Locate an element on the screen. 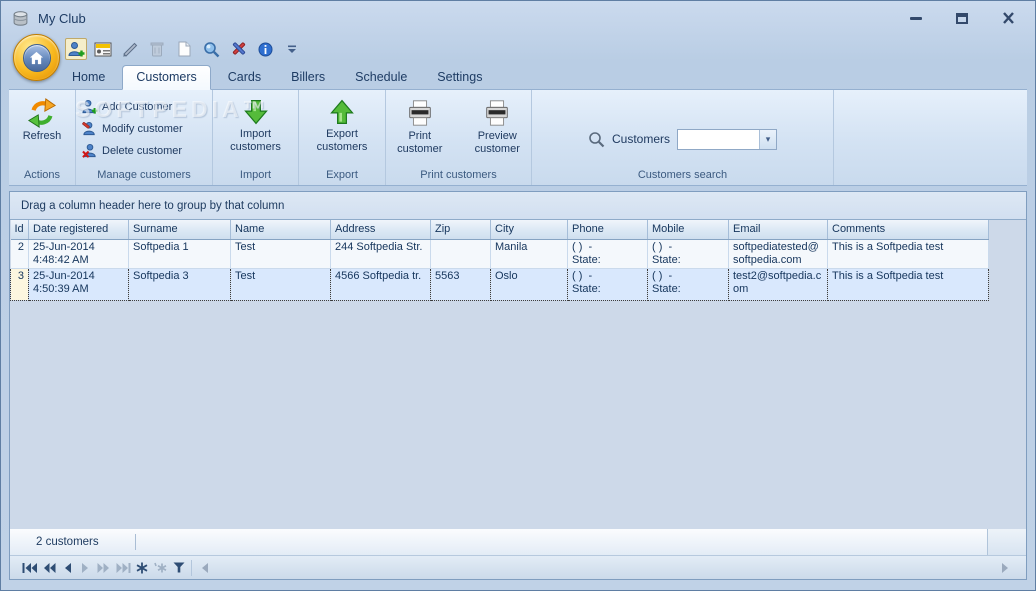 This screenshot has height=591, width=1036. minimize-button is located at coordinates (916, 18).